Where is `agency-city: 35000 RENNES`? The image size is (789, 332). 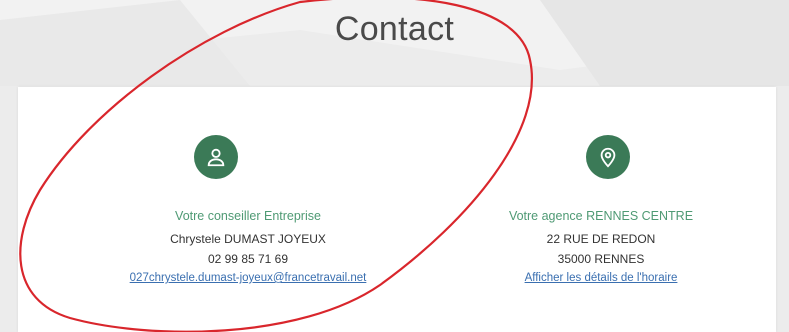
agency-city: 35000 RENNES is located at coordinates (601, 259).